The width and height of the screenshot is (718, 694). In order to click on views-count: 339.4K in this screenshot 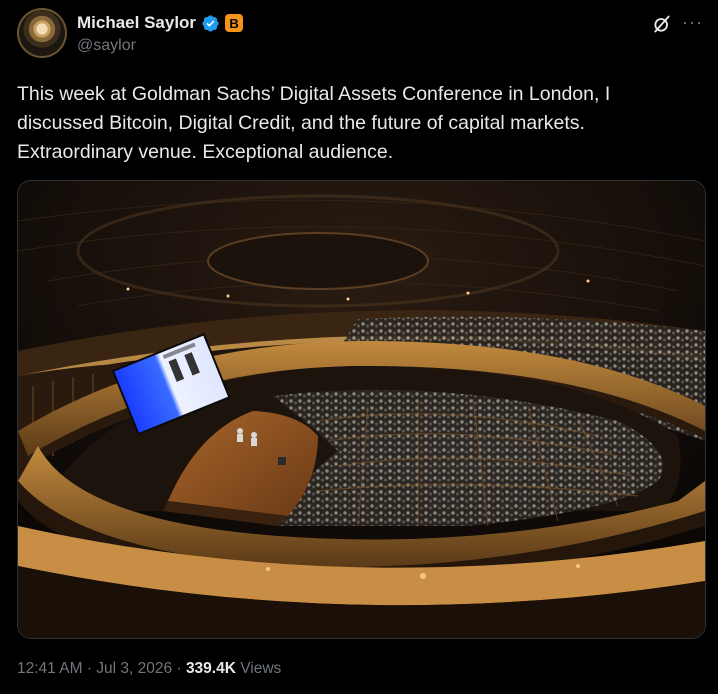, I will do `click(211, 668)`.